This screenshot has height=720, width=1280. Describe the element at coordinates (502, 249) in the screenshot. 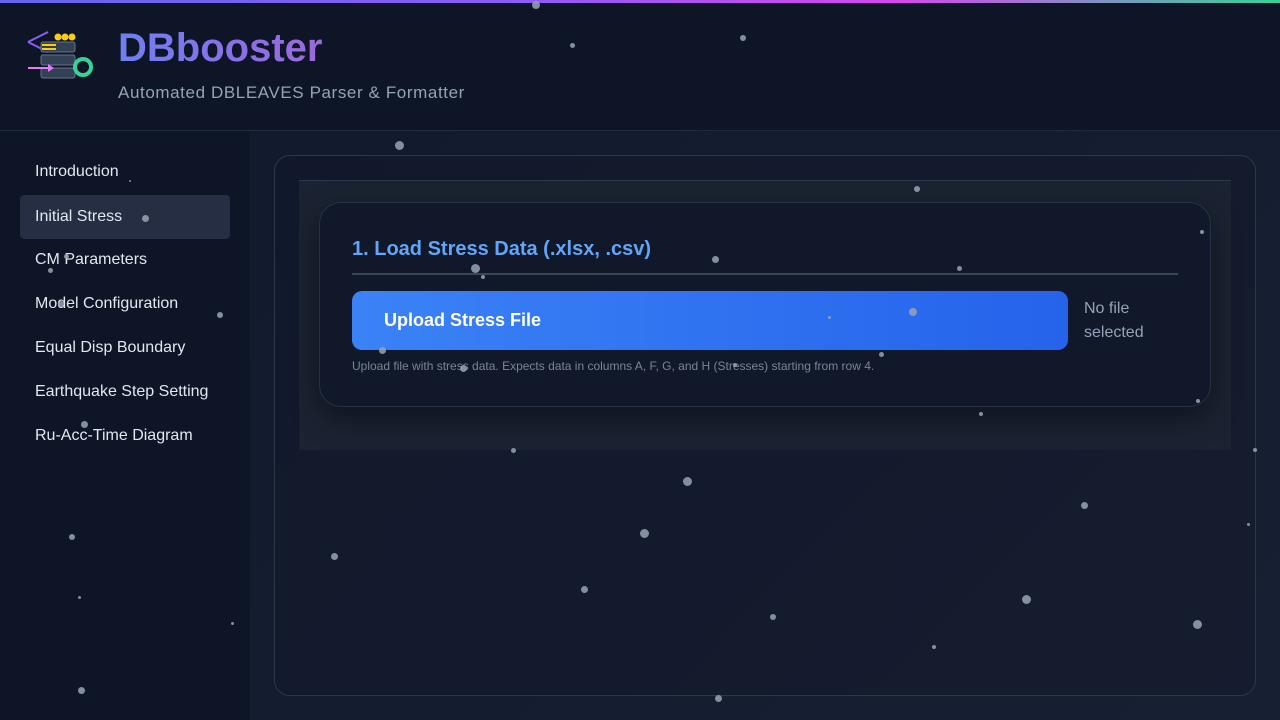

I see `card-title: 1. Load Stress Data (.xlsx, .csv)` at that location.